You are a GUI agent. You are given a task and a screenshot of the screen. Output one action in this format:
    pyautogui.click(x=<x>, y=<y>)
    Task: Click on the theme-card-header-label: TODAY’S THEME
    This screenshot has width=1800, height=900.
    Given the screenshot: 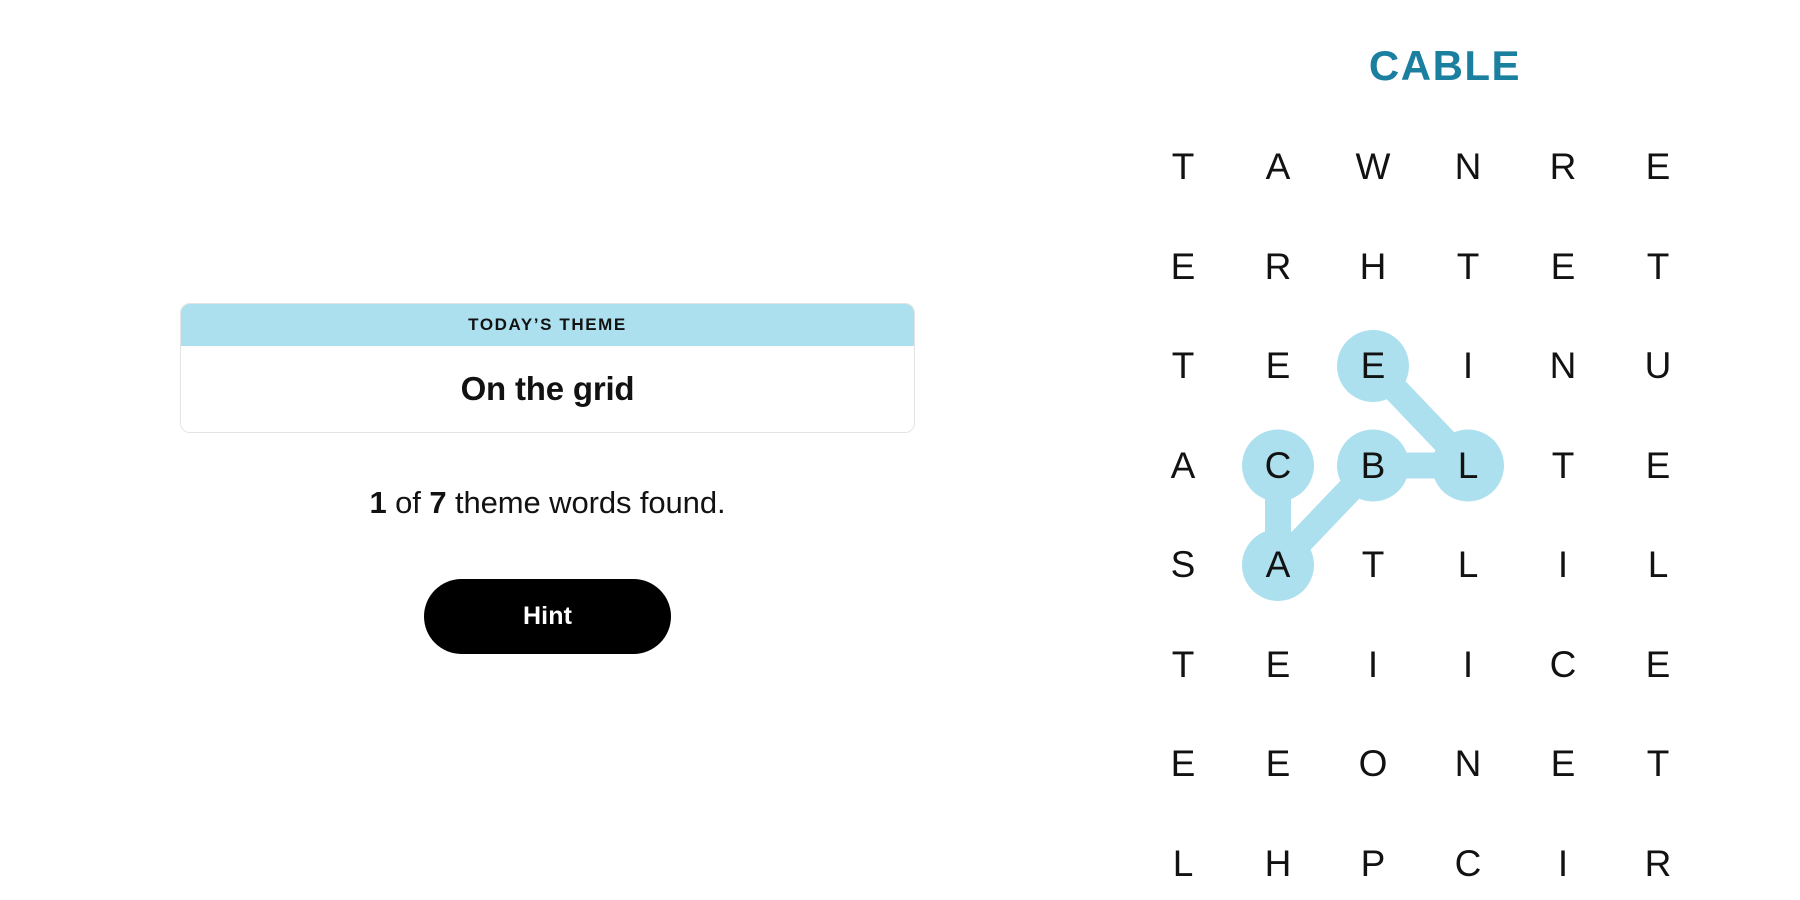 What is the action you would take?
    pyautogui.click(x=547, y=324)
    